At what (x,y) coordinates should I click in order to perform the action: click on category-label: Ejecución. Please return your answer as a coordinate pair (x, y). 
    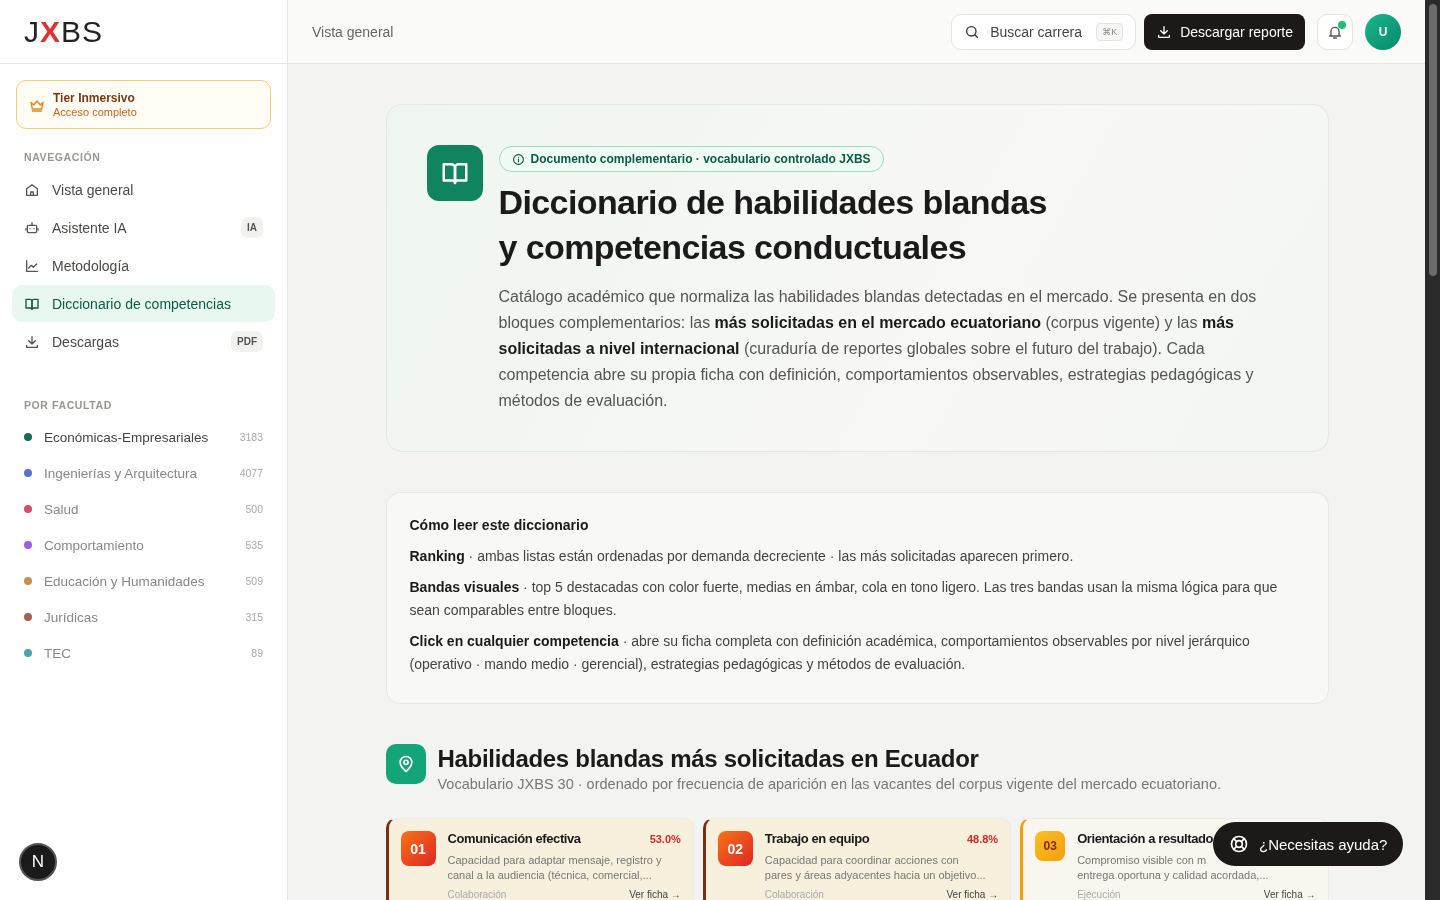
    Looking at the image, I should click on (1099, 894).